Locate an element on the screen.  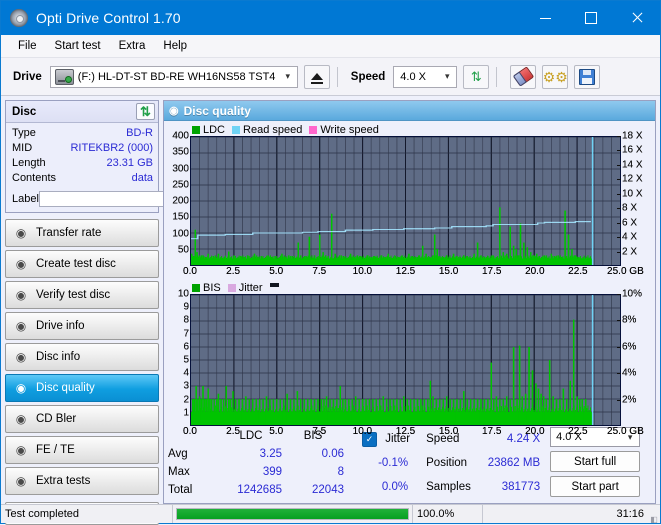
maximize-button is located at coordinates (591, 18).